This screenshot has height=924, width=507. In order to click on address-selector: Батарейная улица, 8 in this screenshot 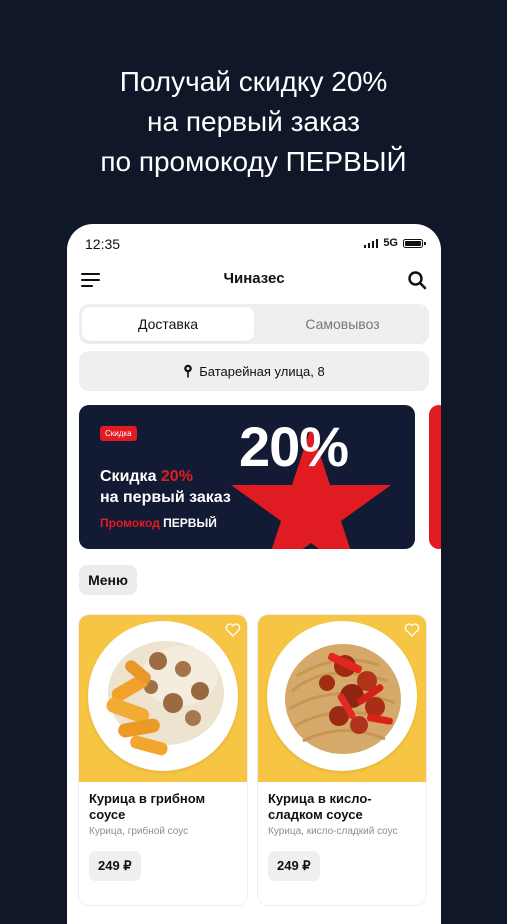, I will do `click(254, 371)`.